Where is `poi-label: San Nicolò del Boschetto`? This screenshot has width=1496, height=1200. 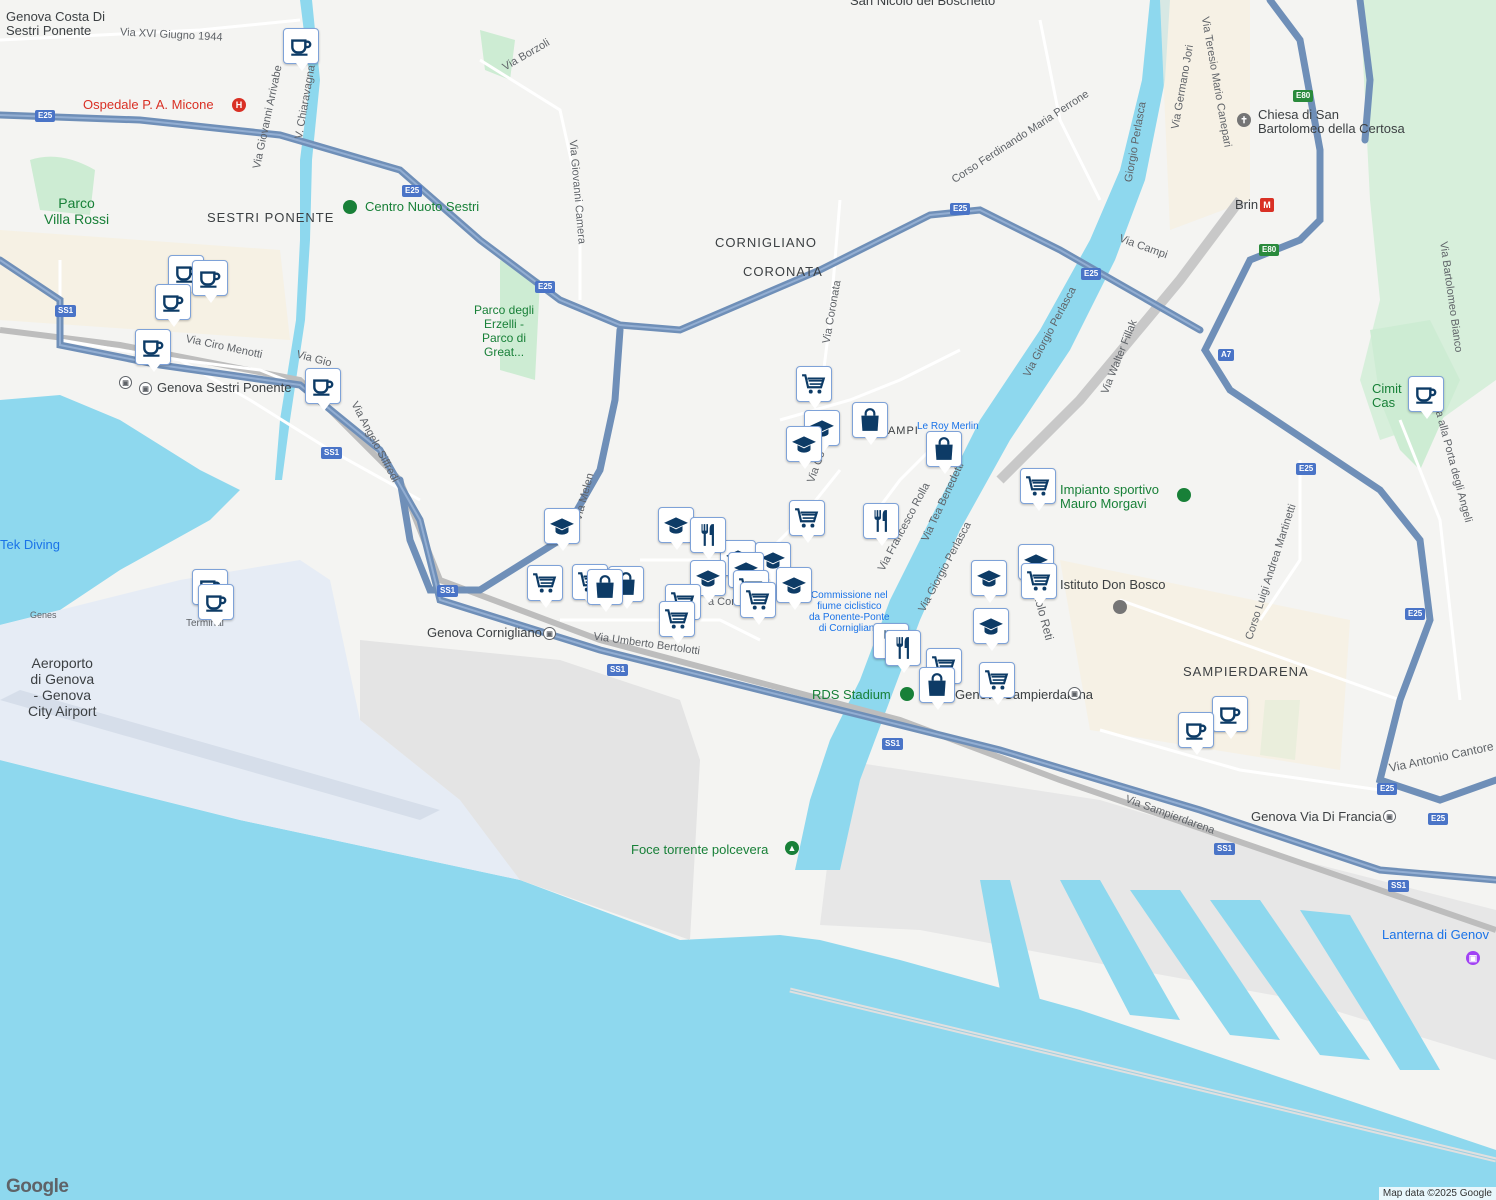
poi-label: San Nicolò del Boschetto is located at coordinates (922, 4).